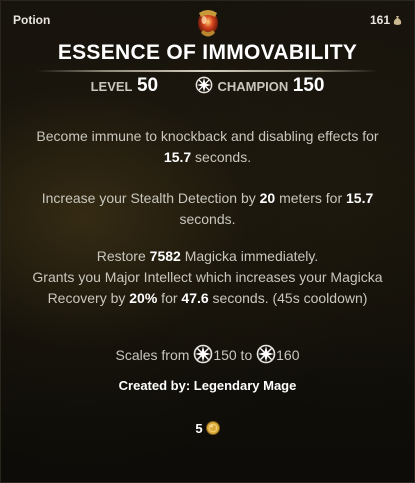  I want to click on stack-count-value: 161, so click(379, 20).